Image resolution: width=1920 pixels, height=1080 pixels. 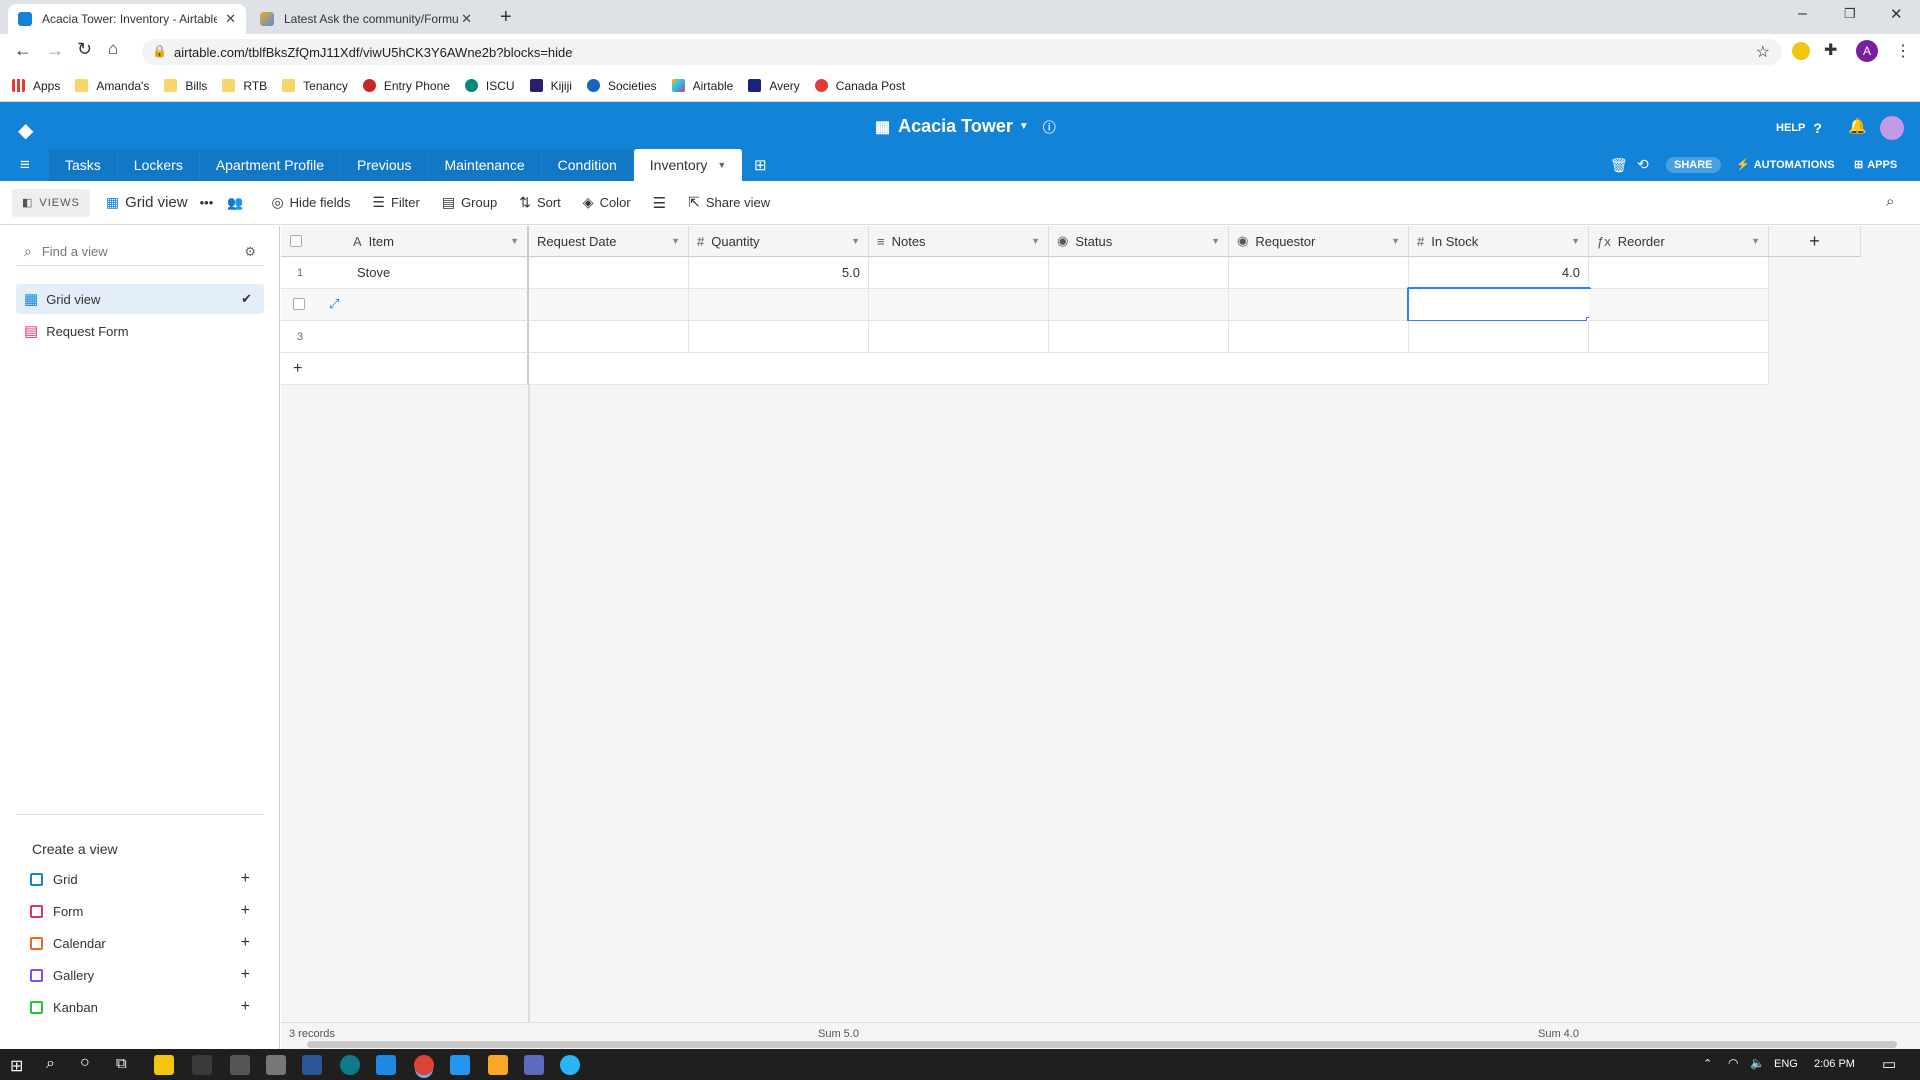 I want to click on maximize-icon: ❐, so click(x=1850, y=14).